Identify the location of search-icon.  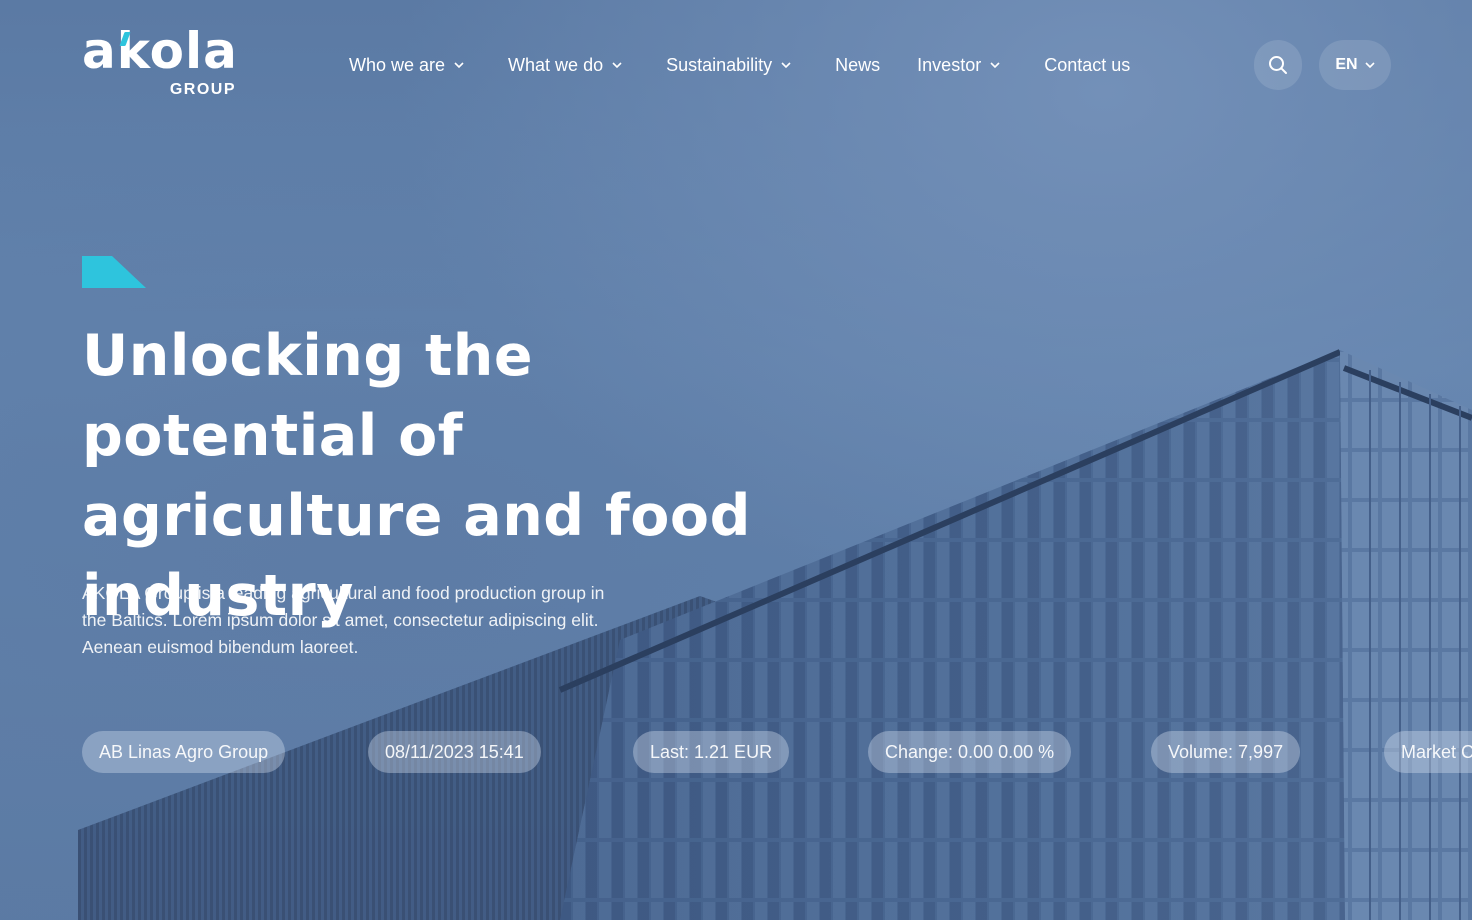
(1278, 65).